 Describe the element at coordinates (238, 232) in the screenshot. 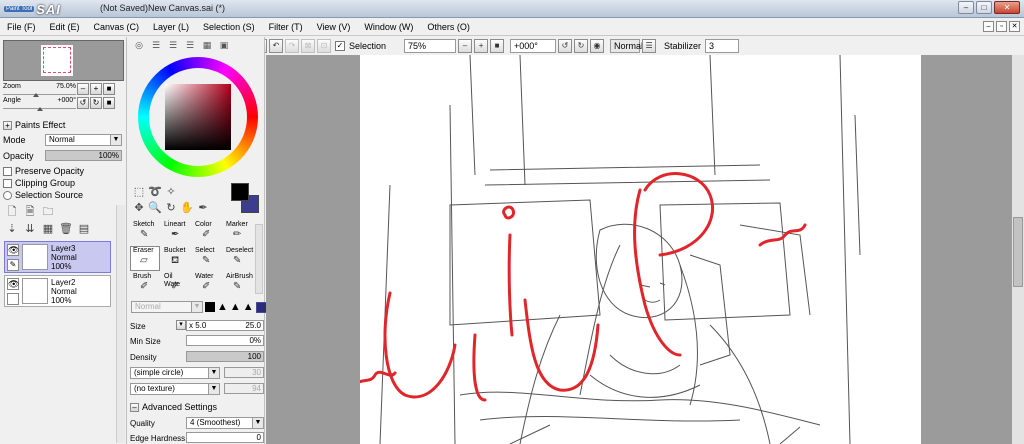

I see `tool-marker: Marker ✏` at that location.